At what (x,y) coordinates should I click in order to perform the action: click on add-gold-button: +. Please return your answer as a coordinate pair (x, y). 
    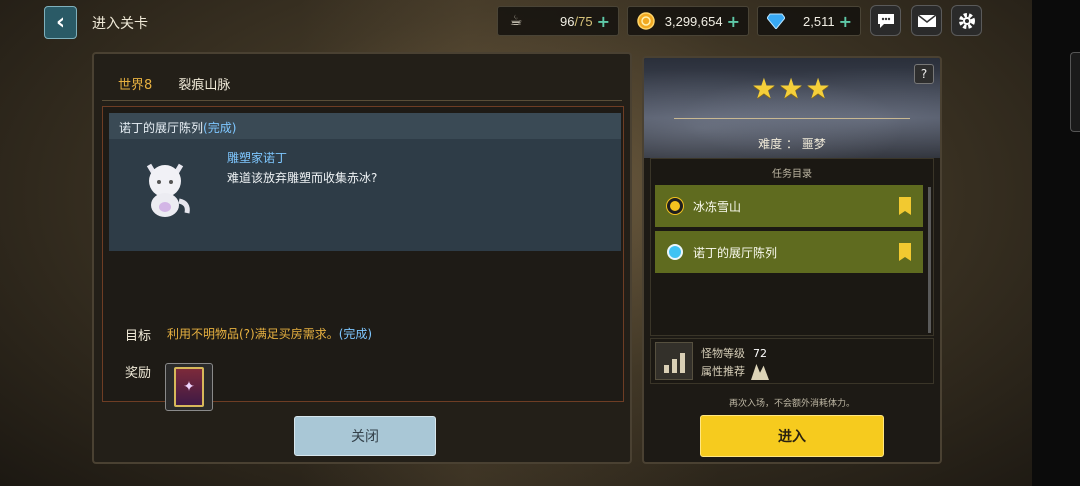
    Looking at the image, I should click on (733, 21).